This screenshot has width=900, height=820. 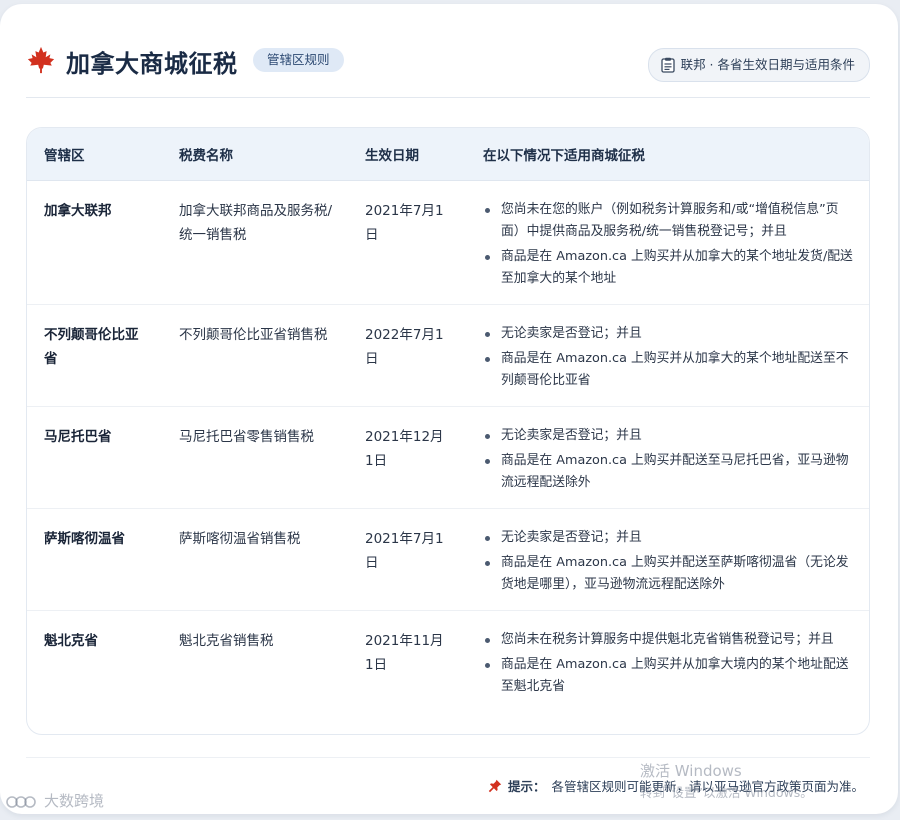 I want to click on header-divider, so click(x=448, y=97).